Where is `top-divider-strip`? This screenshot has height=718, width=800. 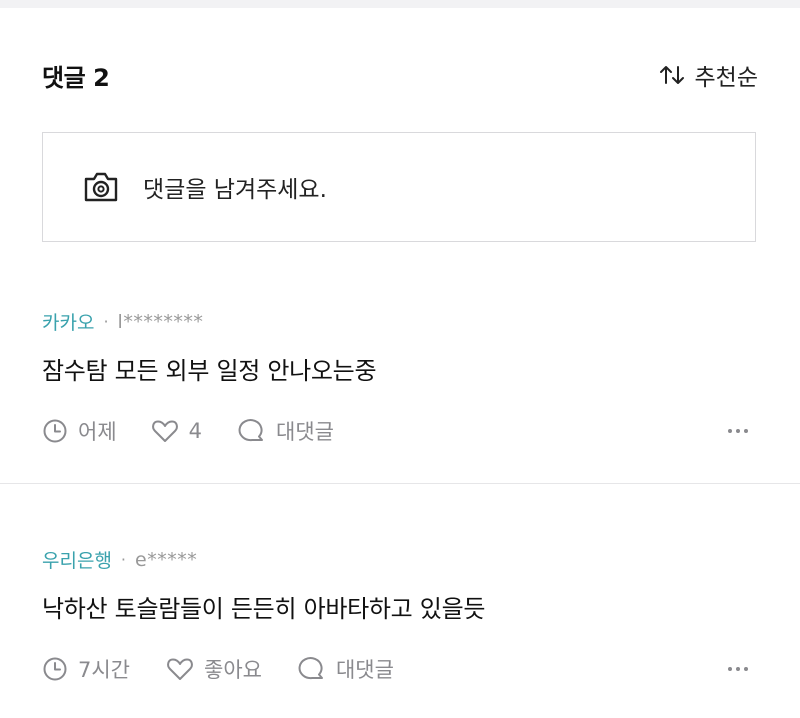 top-divider-strip is located at coordinates (400, 4).